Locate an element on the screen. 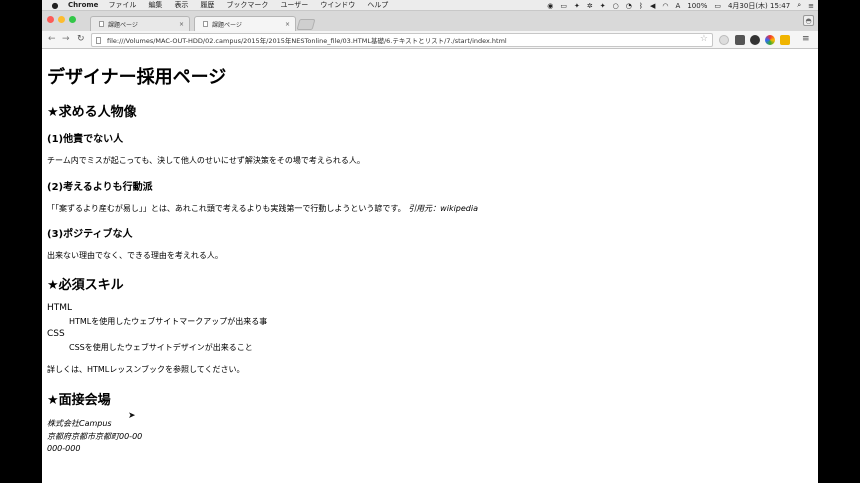 This screenshot has width=860, height=483. menu-app-name: Chrome is located at coordinates (83, 5).